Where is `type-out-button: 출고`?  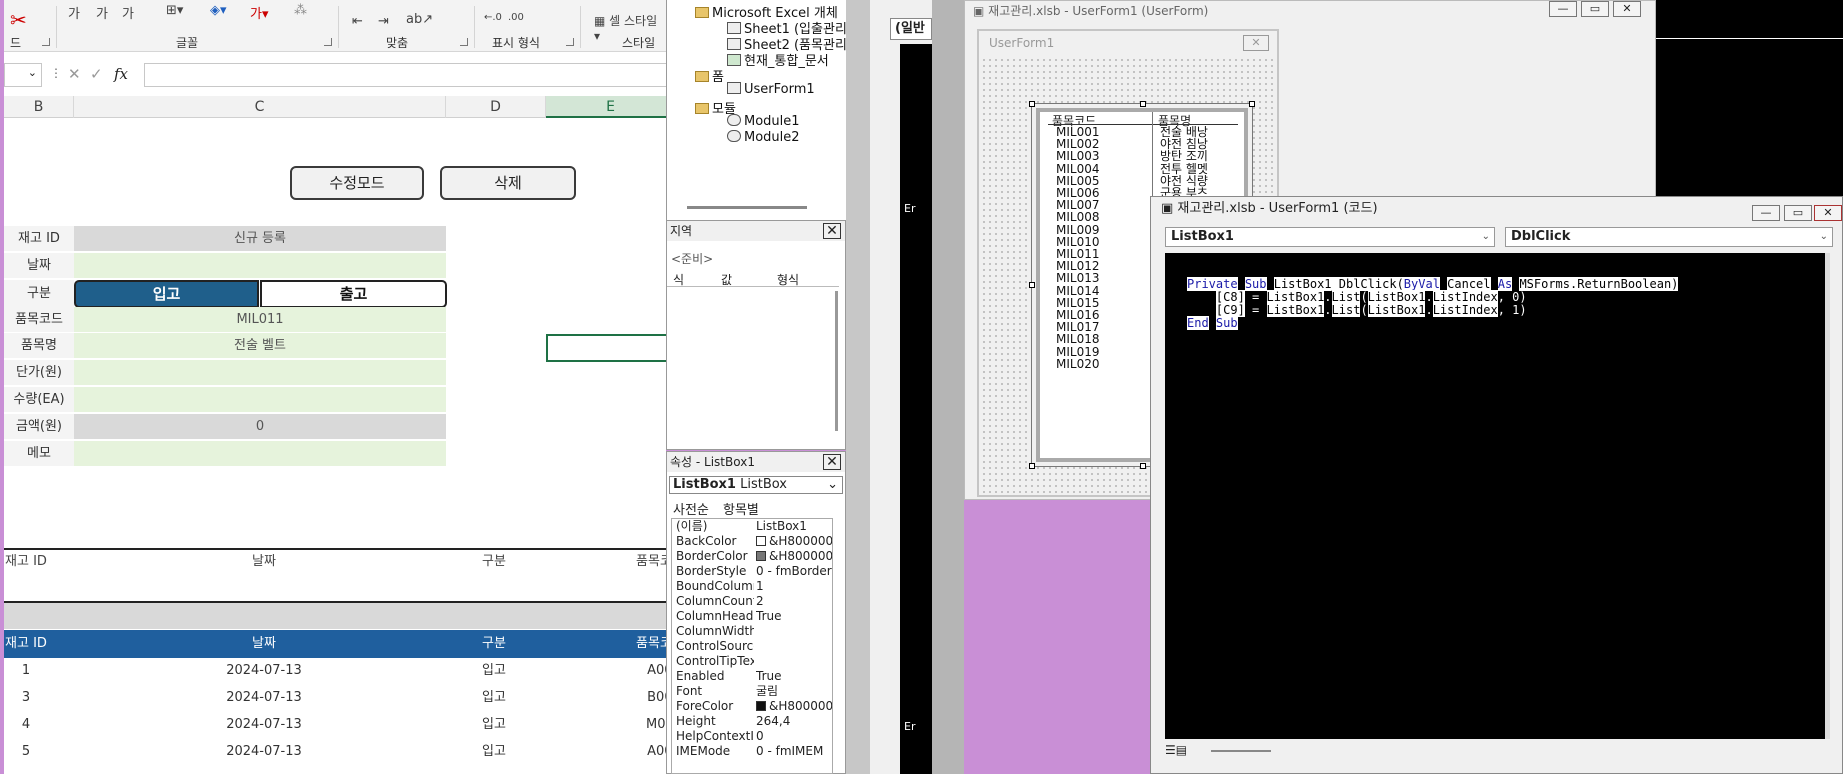
type-out-button: 출고 is located at coordinates (353, 294).